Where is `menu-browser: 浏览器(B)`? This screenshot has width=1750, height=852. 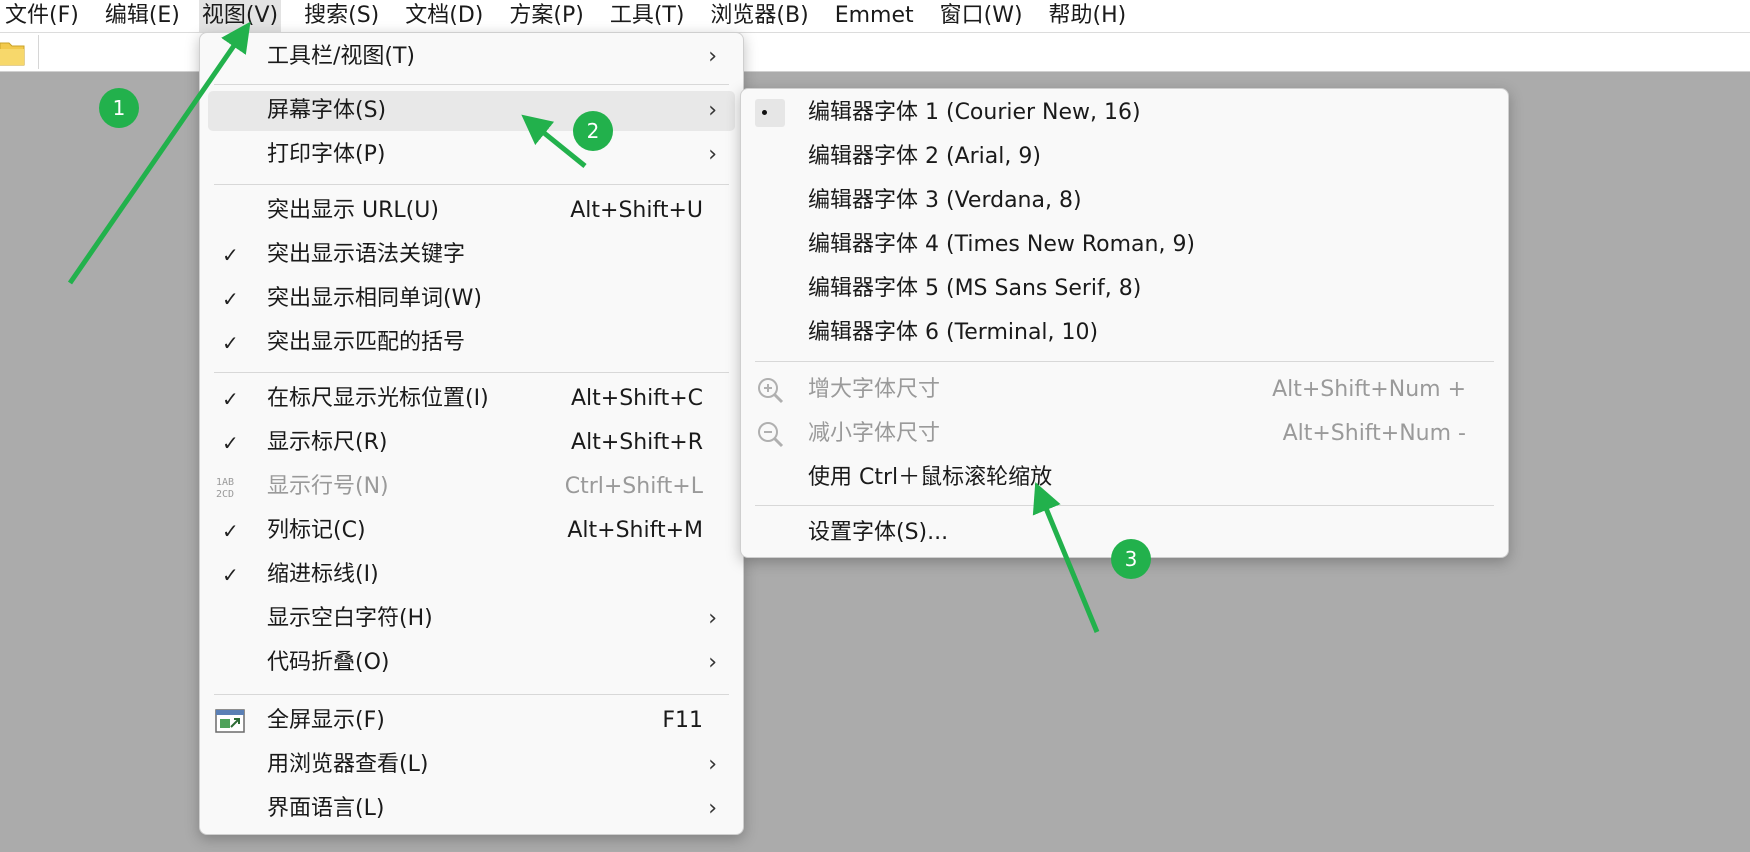
menu-browser: 浏览器(B) is located at coordinates (759, 16).